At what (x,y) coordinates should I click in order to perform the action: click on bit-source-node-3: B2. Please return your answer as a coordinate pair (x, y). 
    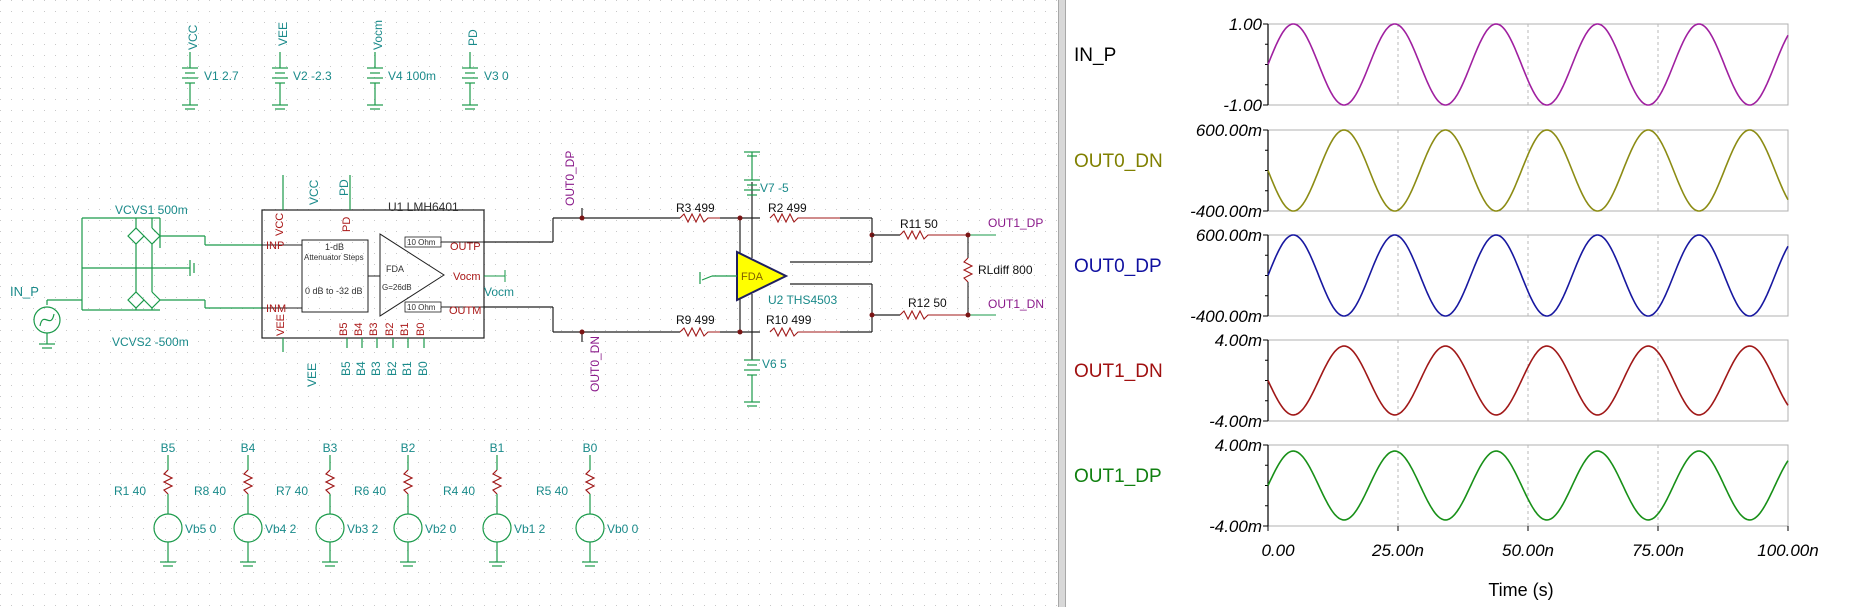
    Looking at the image, I should click on (408, 448).